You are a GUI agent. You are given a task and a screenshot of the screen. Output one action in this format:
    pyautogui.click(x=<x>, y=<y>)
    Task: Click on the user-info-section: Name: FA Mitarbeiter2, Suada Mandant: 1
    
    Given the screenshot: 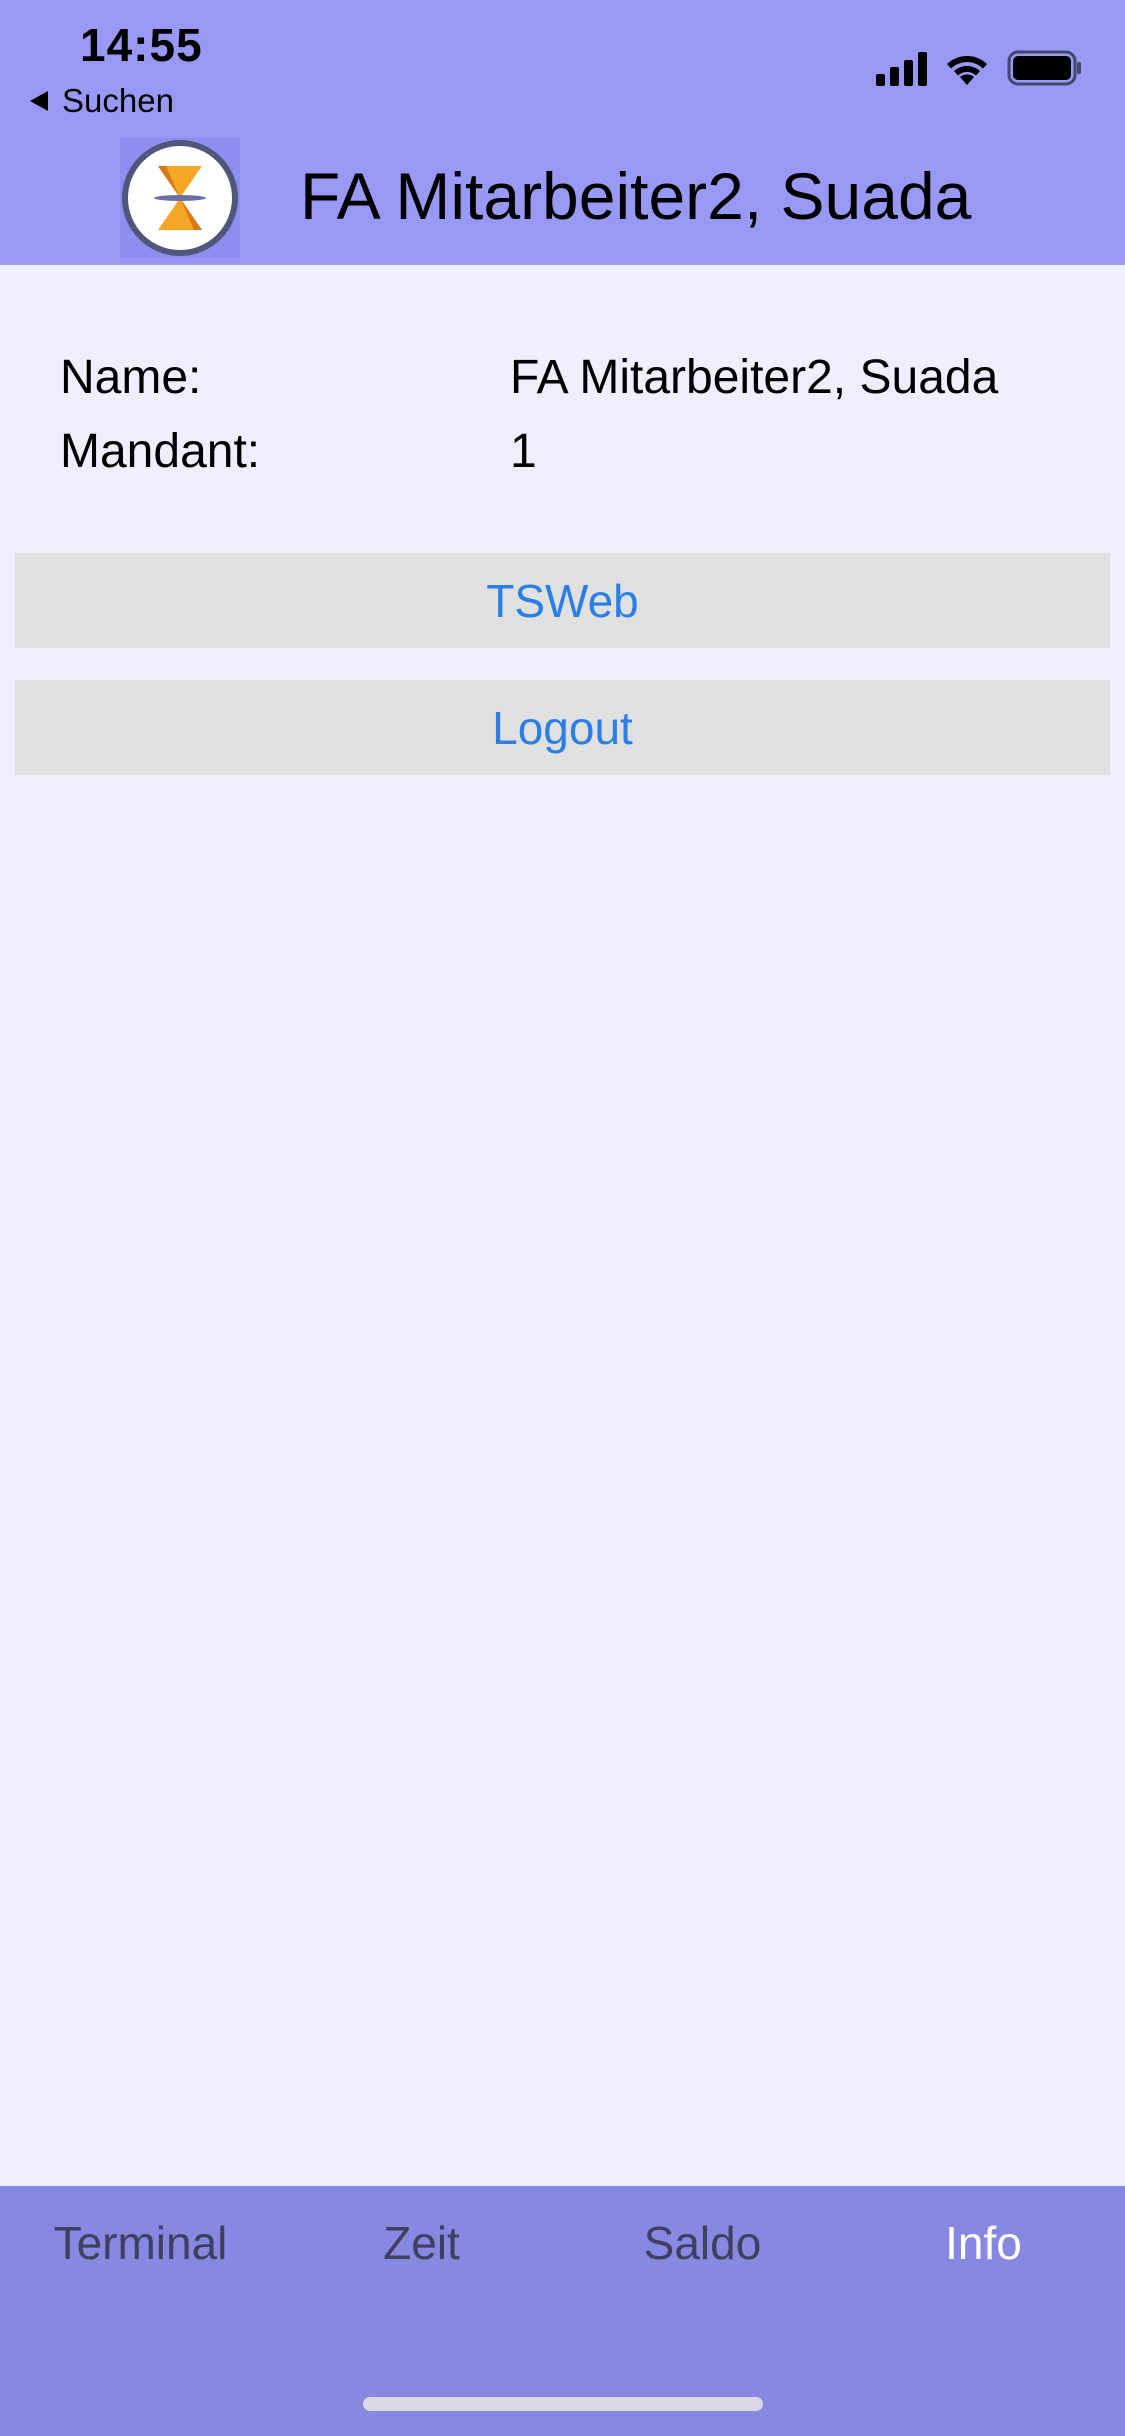 What is the action you would take?
    pyautogui.click(x=560, y=414)
    